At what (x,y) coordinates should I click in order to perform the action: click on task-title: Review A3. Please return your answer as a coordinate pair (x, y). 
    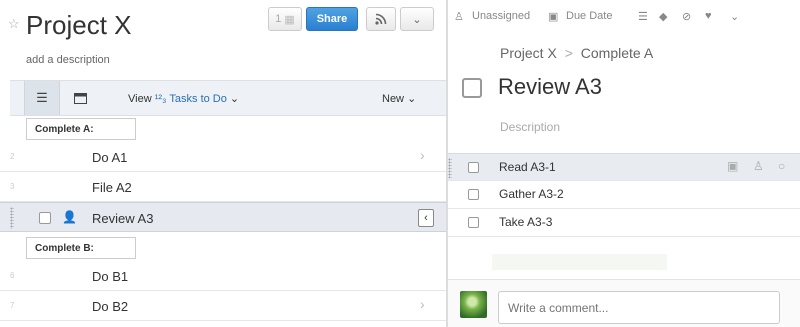
    Looking at the image, I should click on (550, 87).